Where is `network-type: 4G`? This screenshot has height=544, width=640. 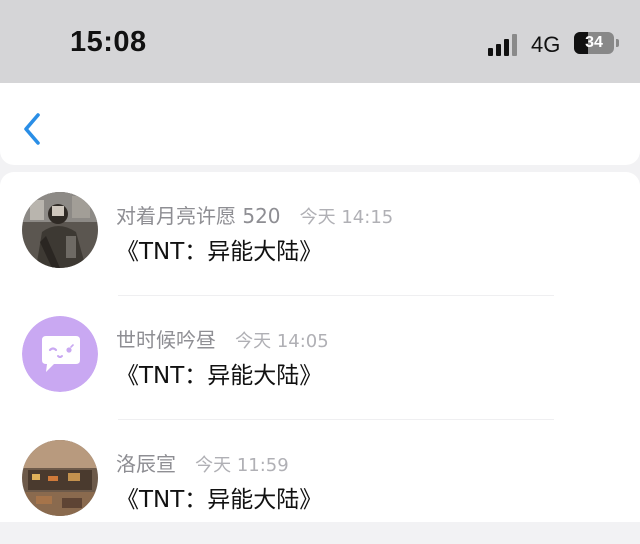 network-type: 4G is located at coordinates (546, 44).